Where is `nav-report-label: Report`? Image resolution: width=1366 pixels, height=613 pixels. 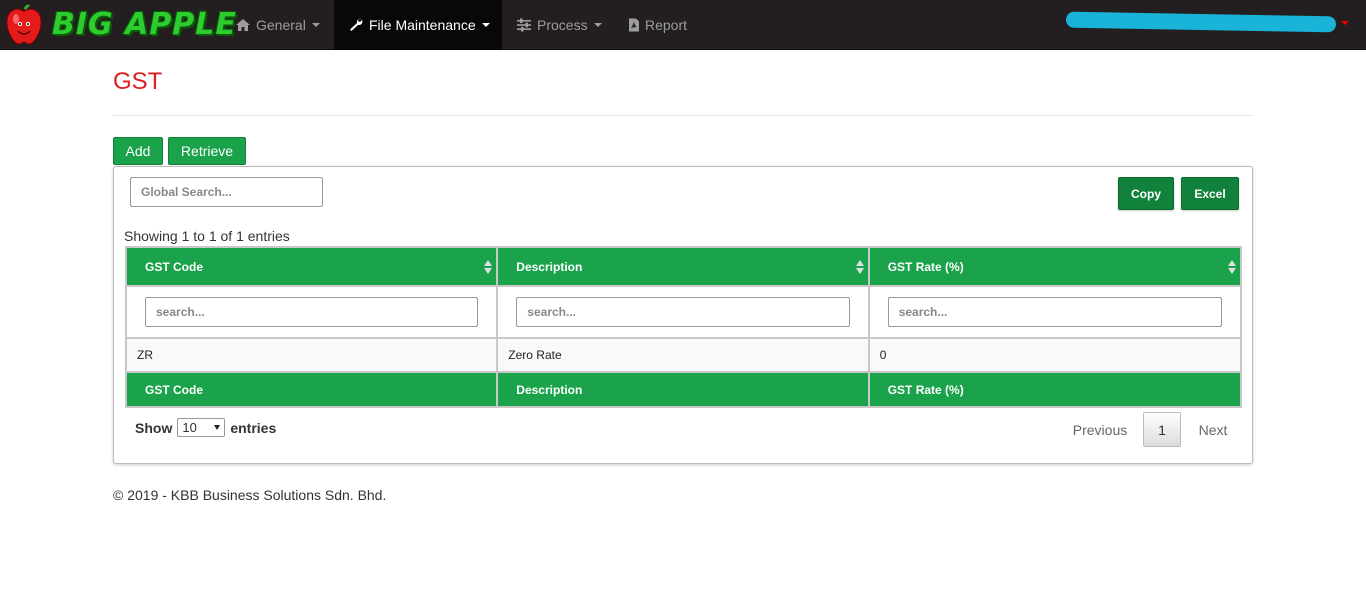 nav-report-label: Report is located at coordinates (666, 25).